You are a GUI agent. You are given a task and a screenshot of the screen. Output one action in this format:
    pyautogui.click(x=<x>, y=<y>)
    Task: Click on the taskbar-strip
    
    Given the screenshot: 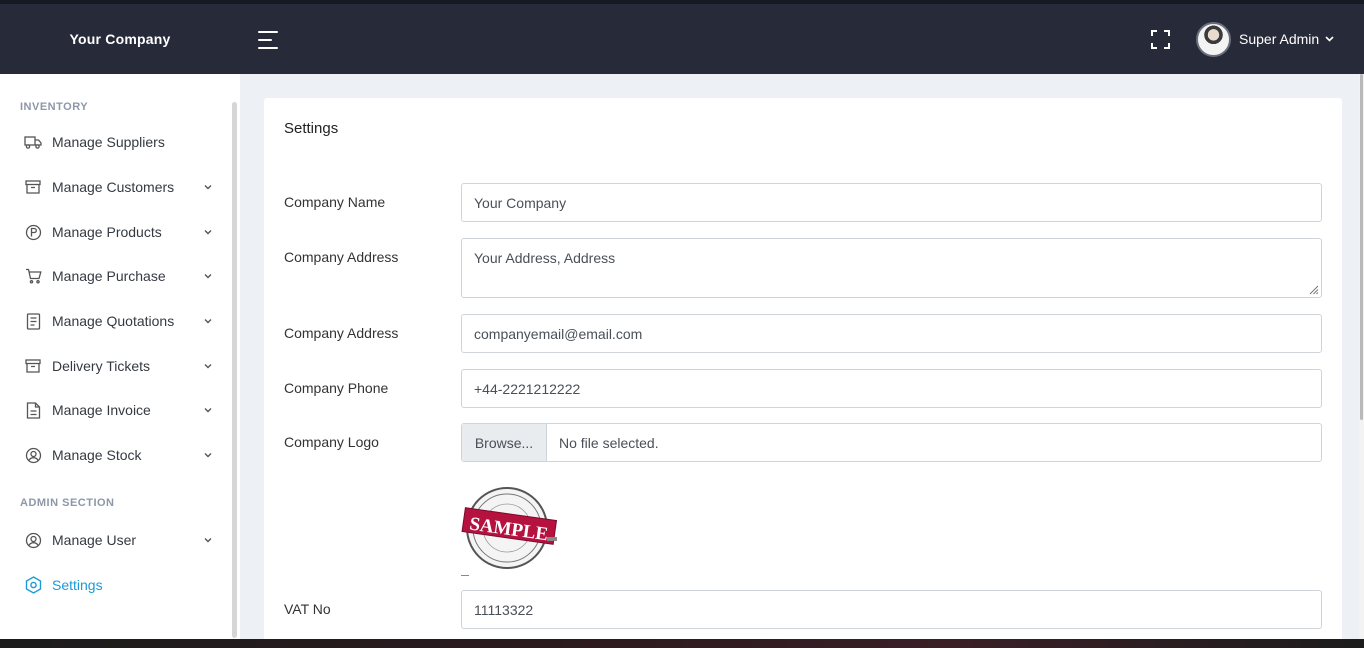 What is the action you would take?
    pyautogui.click(x=682, y=643)
    